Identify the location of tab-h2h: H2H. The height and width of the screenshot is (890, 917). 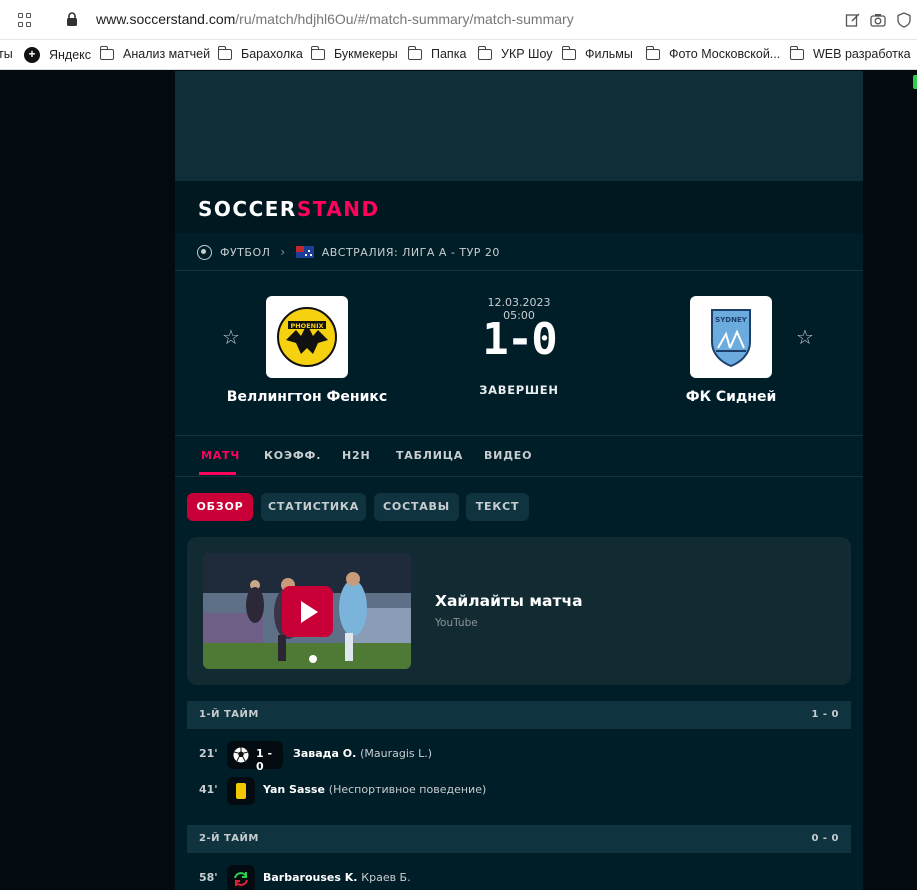
(356, 455).